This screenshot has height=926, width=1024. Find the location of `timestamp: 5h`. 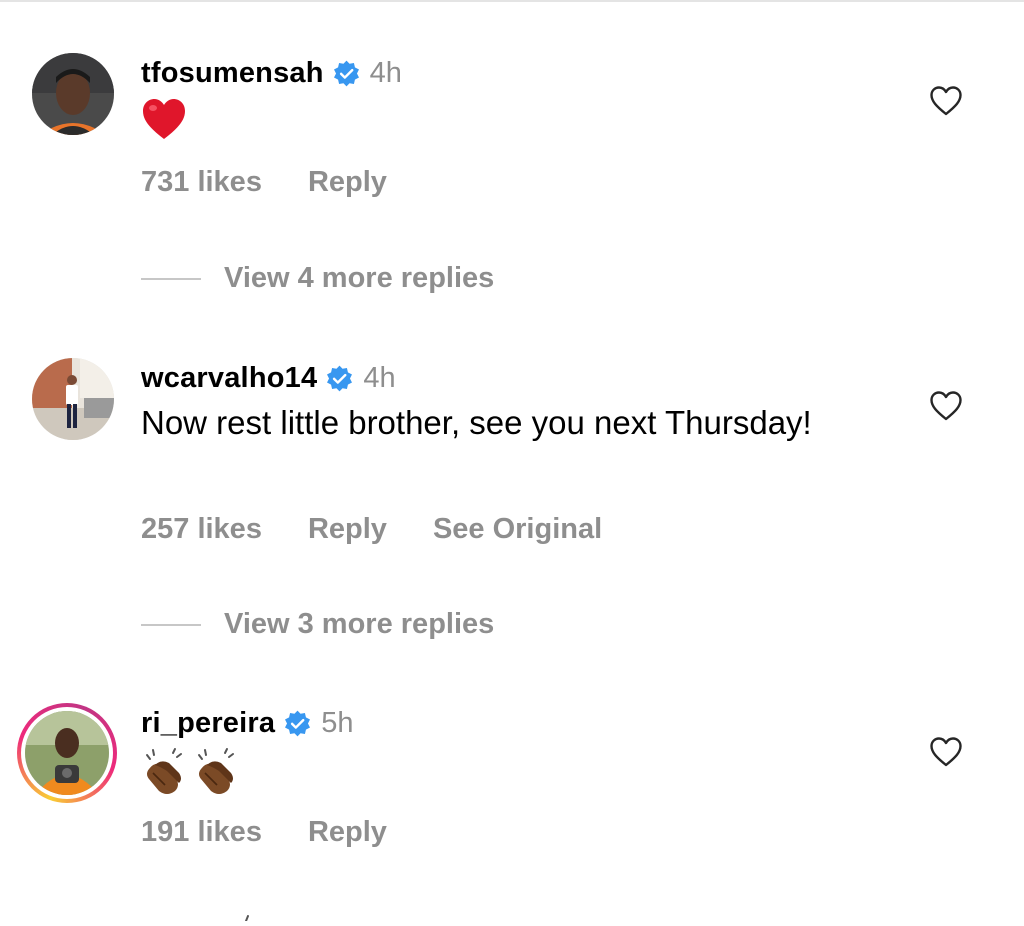

timestamp: 5h is located at coordinates (337, 722).